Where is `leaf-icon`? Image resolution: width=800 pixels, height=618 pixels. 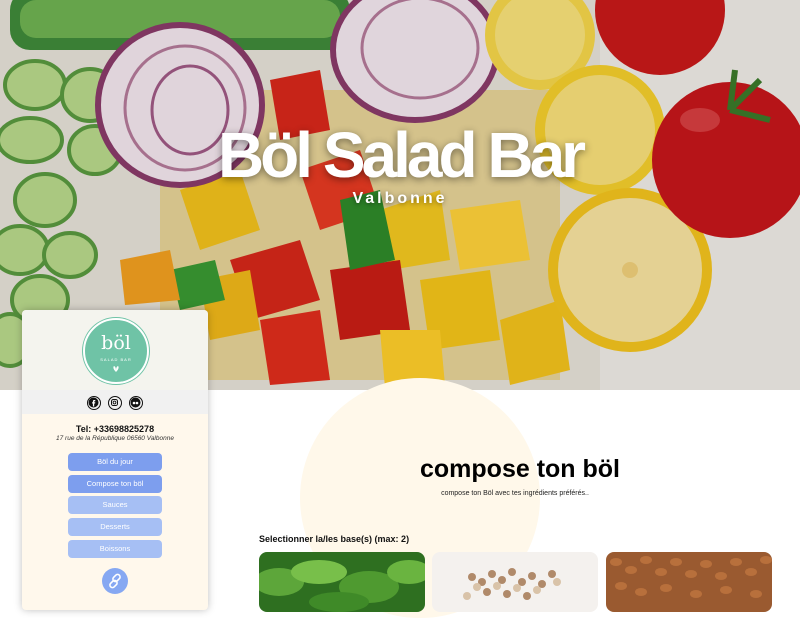
leaf-icon is located at coordinates (116, 369).